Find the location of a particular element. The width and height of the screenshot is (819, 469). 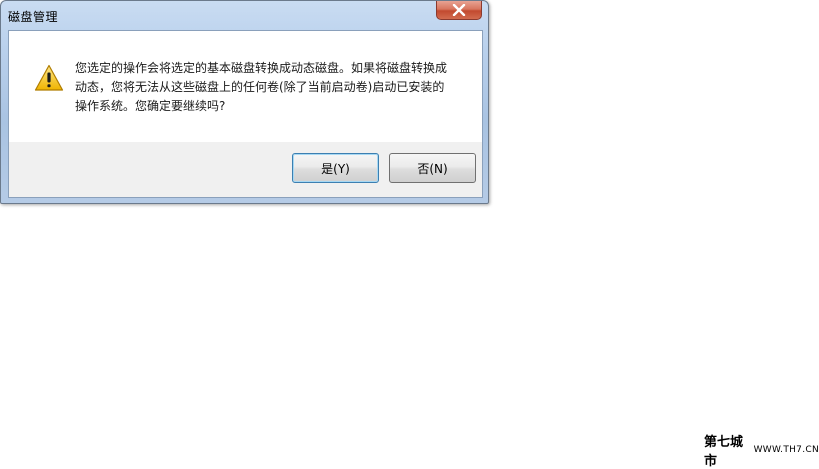

title-bar: 磁盘管理 is located at coordinates (244, 15).